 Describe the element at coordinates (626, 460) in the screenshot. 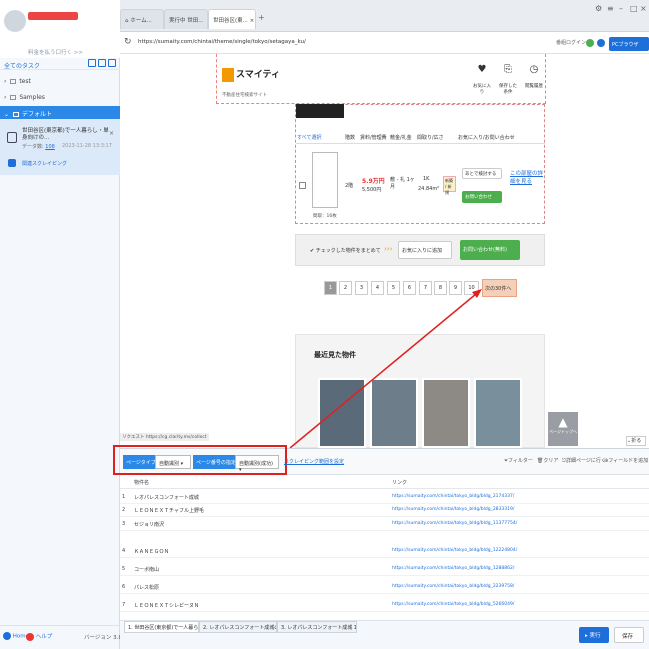

I see `add-field-button: ⊕フィールドを追加` at that location.